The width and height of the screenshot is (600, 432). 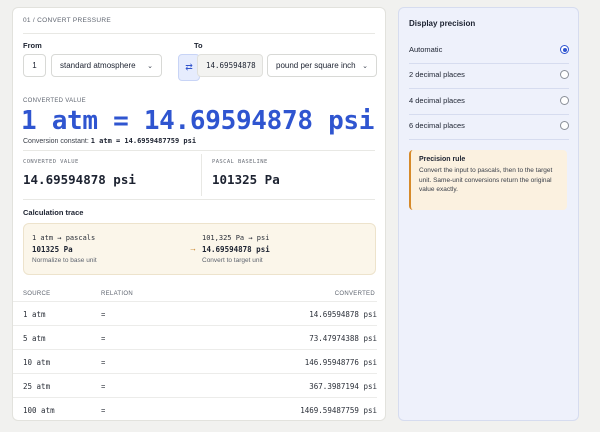 What do you see at coordinates (564, 49) in the screenshot?
I see `radio-selected-icon` at bounding box center [564, 49].